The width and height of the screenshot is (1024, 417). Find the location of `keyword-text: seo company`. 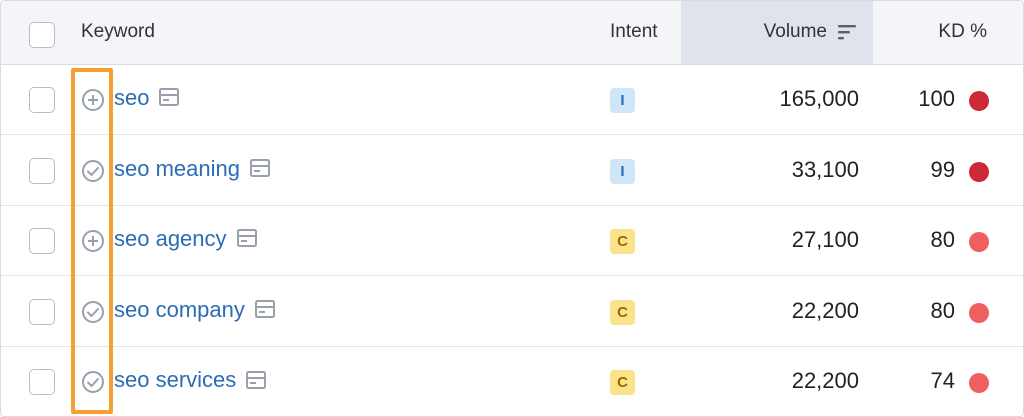

keyword-text: seo company is located at coordinates (179, 309).